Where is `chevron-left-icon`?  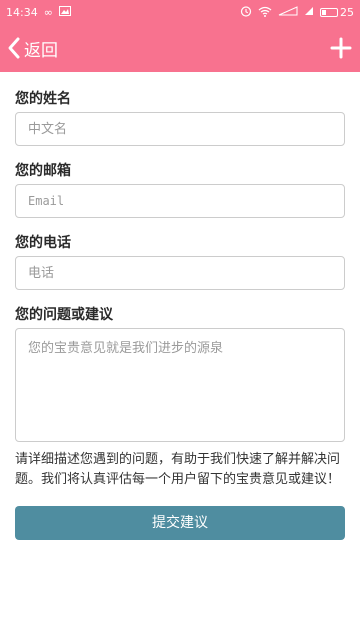 chevron-left-icon is located at coordinates (14, 48).